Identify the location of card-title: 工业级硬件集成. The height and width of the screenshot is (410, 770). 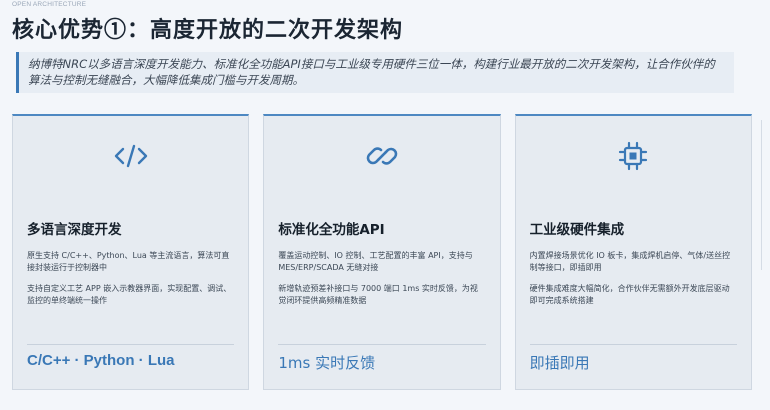
(577, 230).